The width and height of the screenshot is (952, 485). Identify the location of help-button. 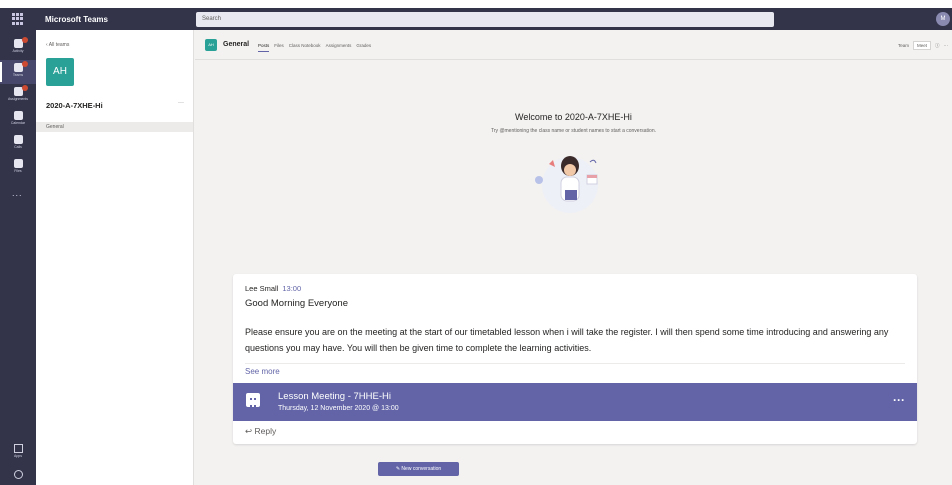
(18, 474).